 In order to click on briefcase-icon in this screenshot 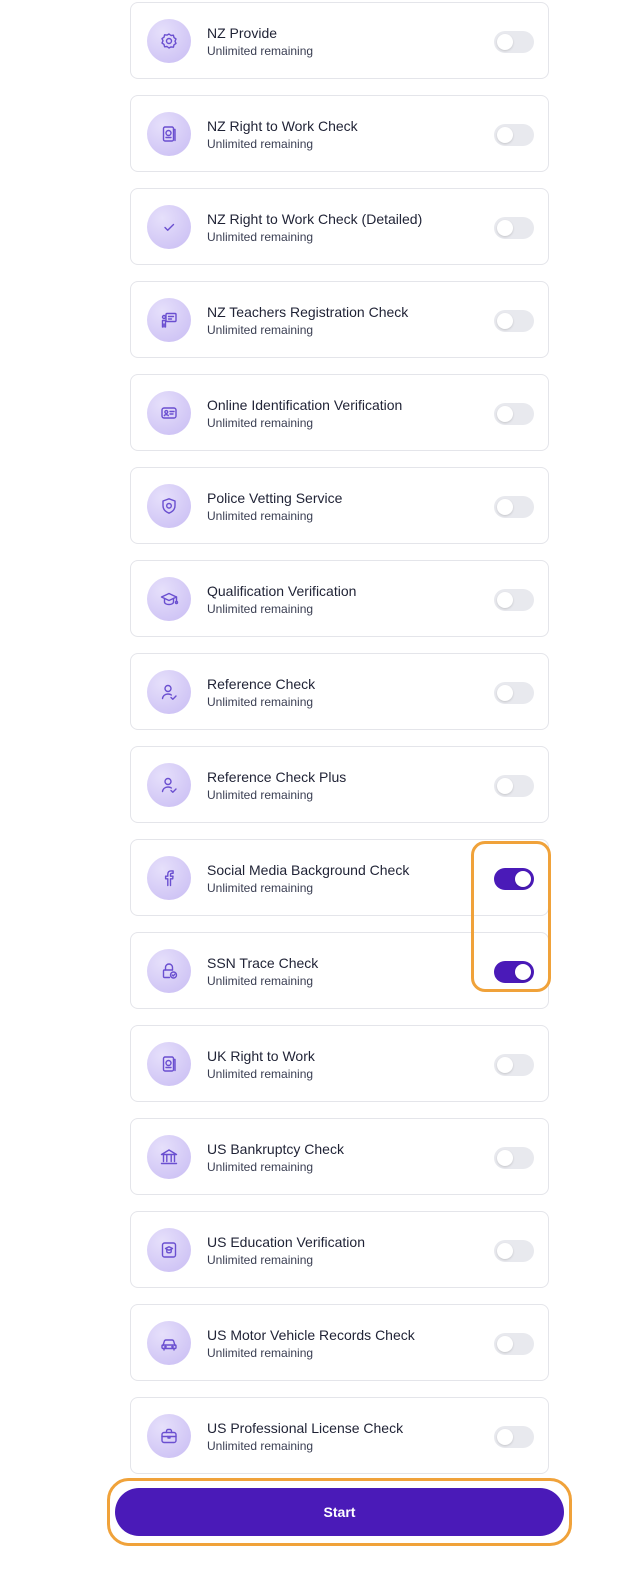, I will do `click(169, 1436)`.